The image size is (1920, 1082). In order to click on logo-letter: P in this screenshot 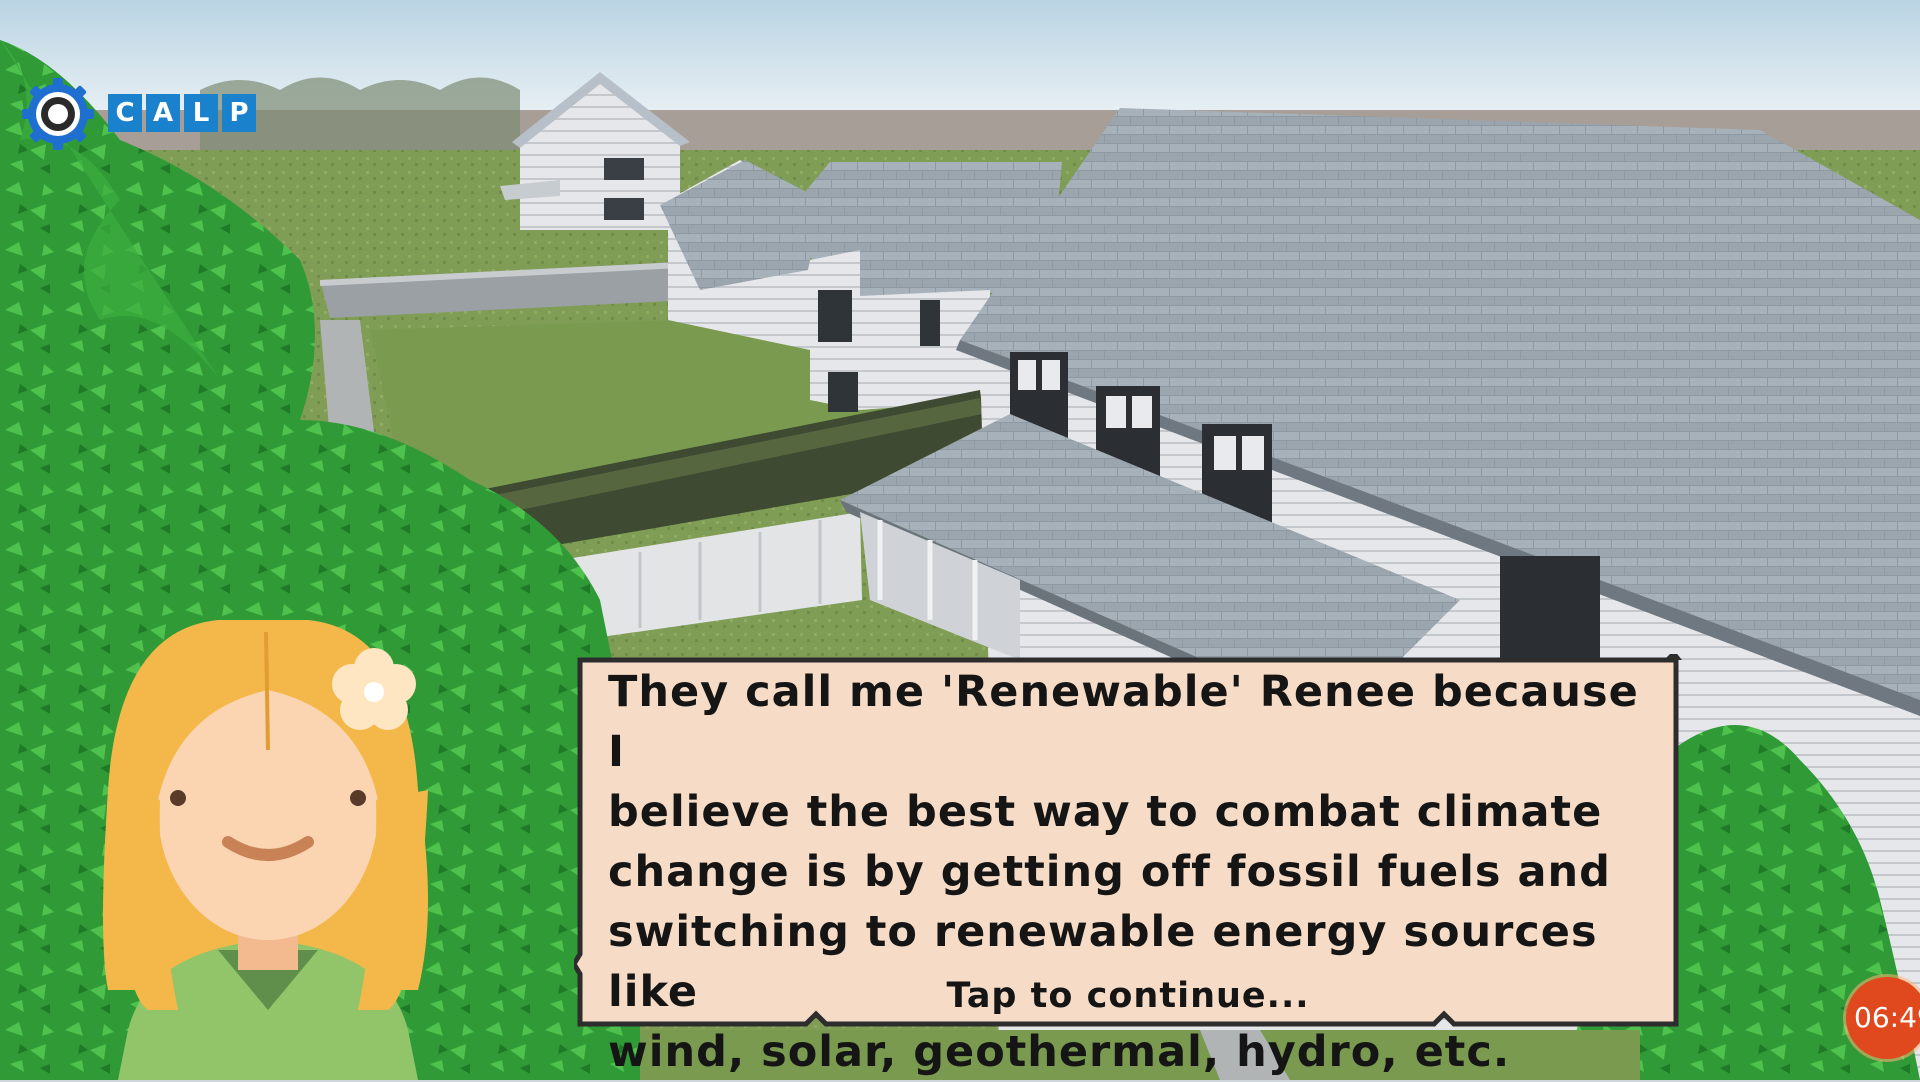, I will do `click(239, 113)`.